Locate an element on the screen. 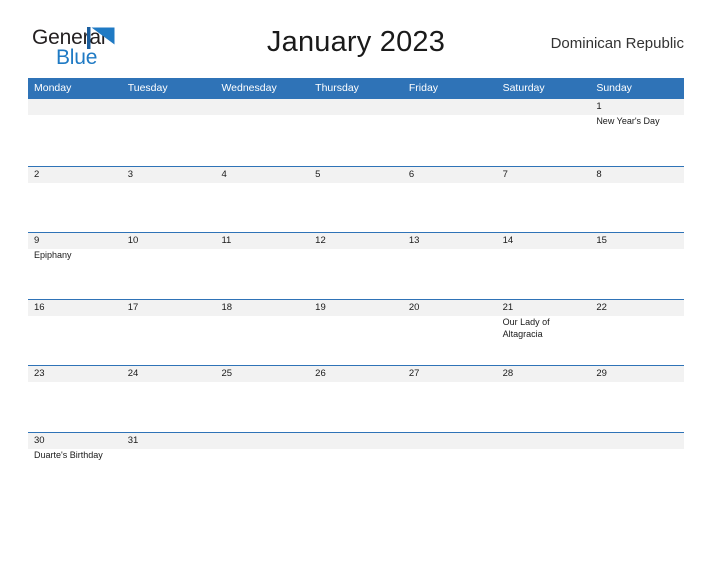 The height and width of the screenshot is (572, 712). day-cell-5: 5 is located at coordinates (356, 200).